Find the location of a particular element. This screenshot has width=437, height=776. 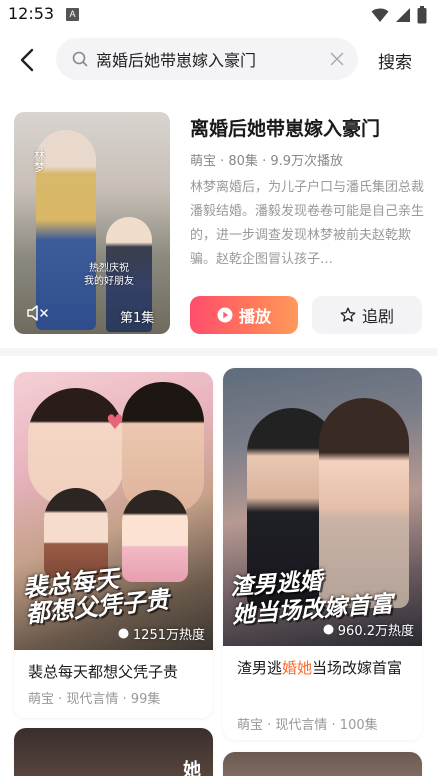

heat-badge: 1251万热度 is located at coordinates (161, 633).